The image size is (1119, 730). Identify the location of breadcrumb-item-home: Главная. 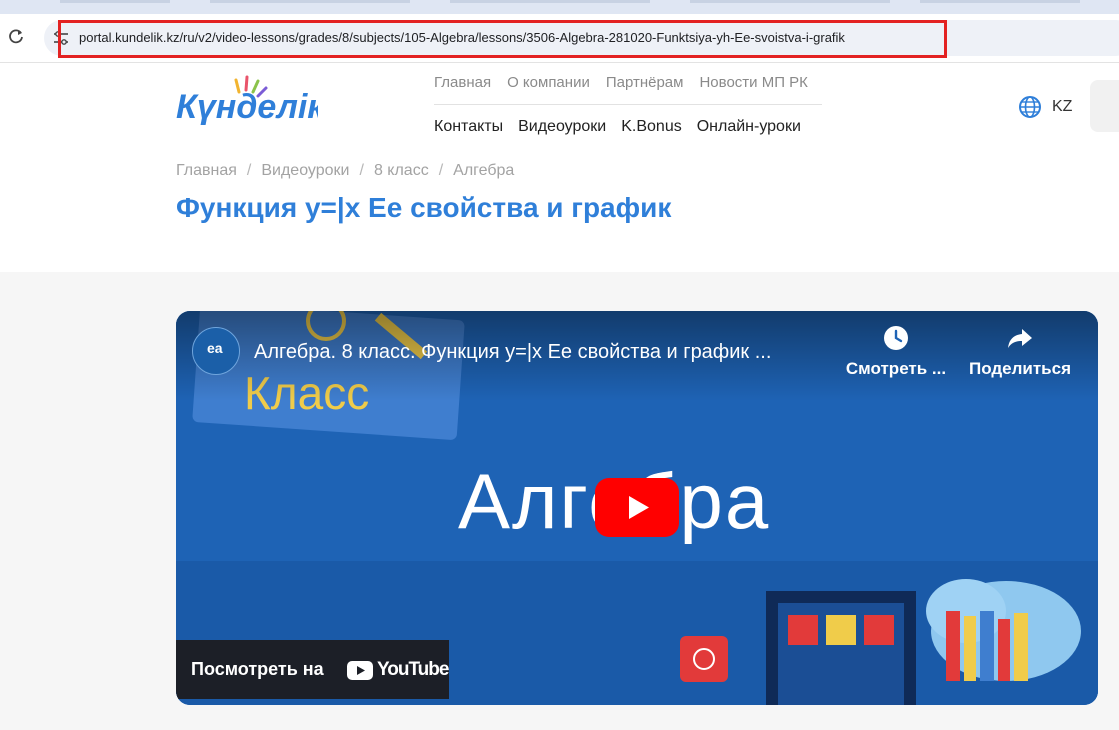
(206, 171).